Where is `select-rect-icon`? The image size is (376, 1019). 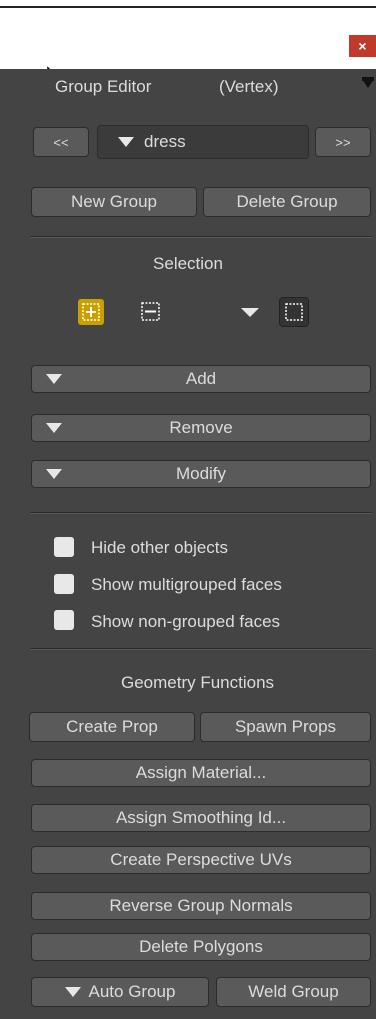 select-rect-icon is located at coordinates (294, 312).